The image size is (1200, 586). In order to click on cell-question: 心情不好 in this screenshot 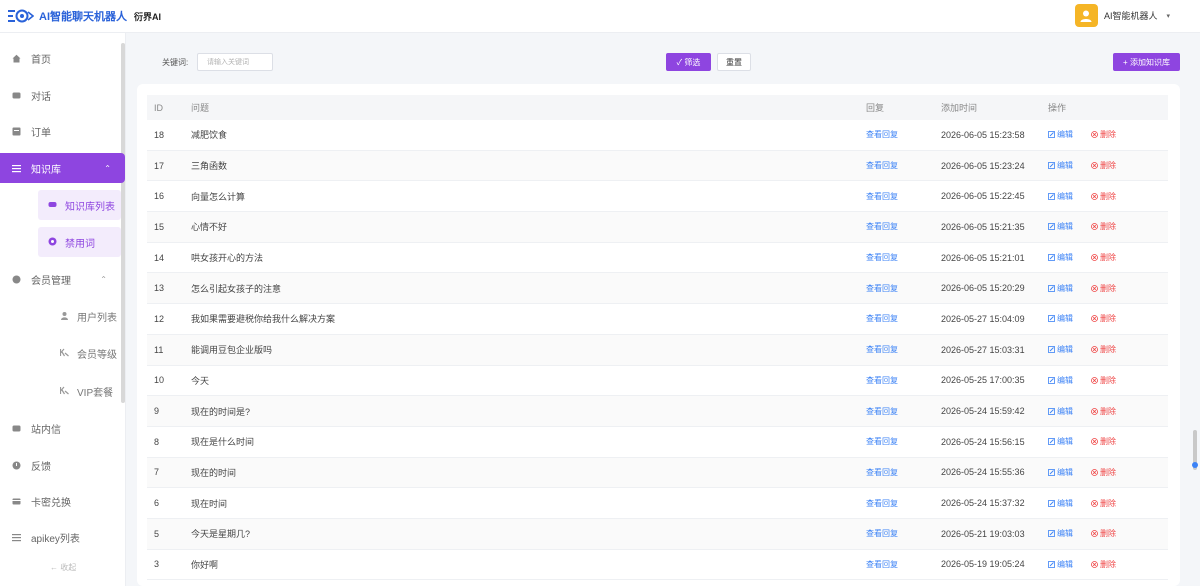, I will do `click(209, 227)`.